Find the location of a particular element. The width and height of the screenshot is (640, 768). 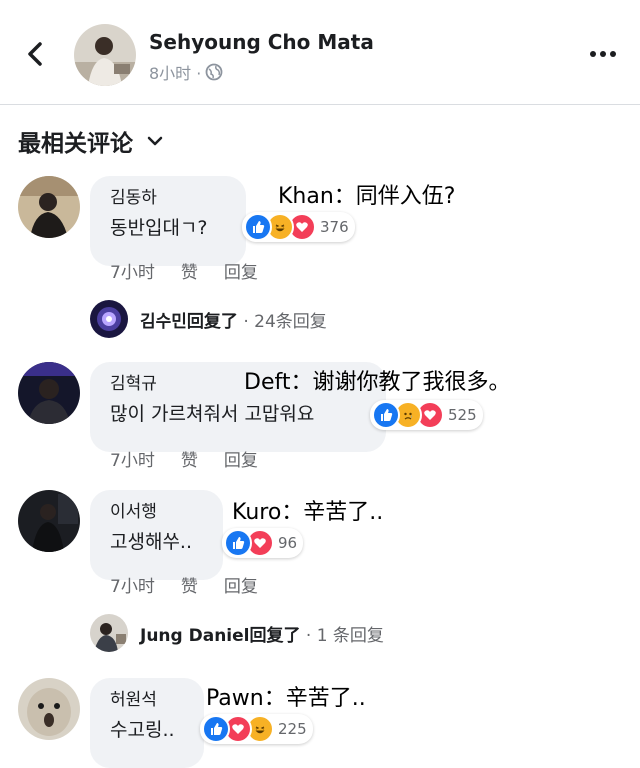

poster-name: Sehyoung Cho Mata is located at coordinates (261, 42).